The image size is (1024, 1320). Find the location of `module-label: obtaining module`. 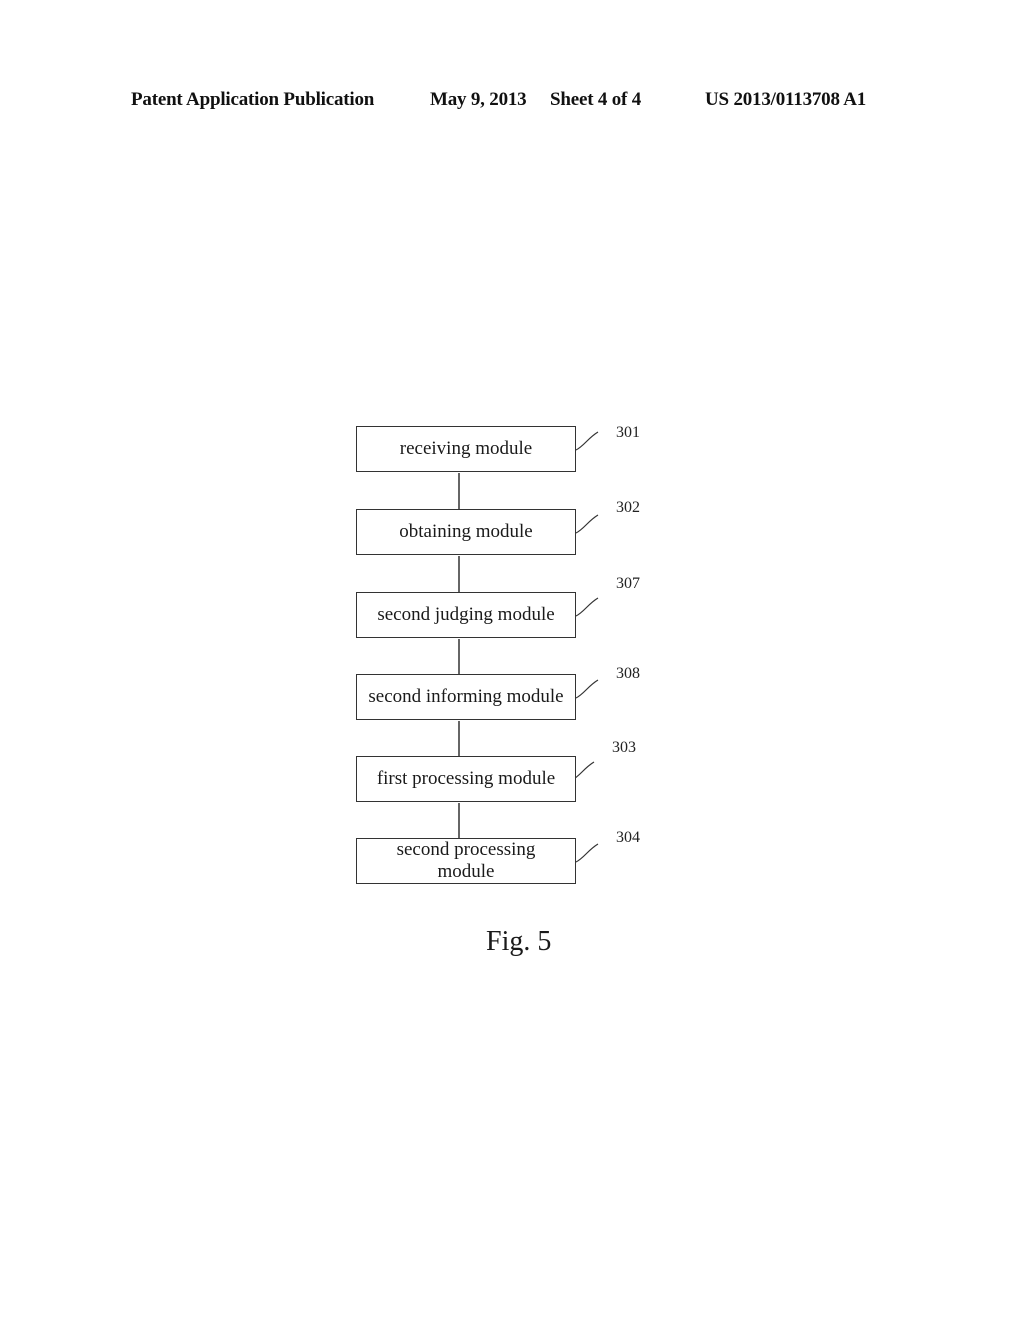

module-label: obtaining module is located at coordinates (466, 531).